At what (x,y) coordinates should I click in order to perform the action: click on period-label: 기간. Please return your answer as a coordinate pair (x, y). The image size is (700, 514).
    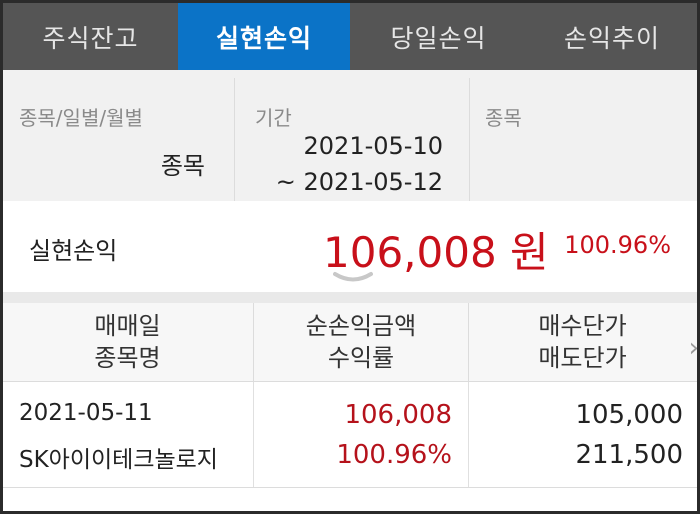
    Looking at the image, I should click on (273, 118).